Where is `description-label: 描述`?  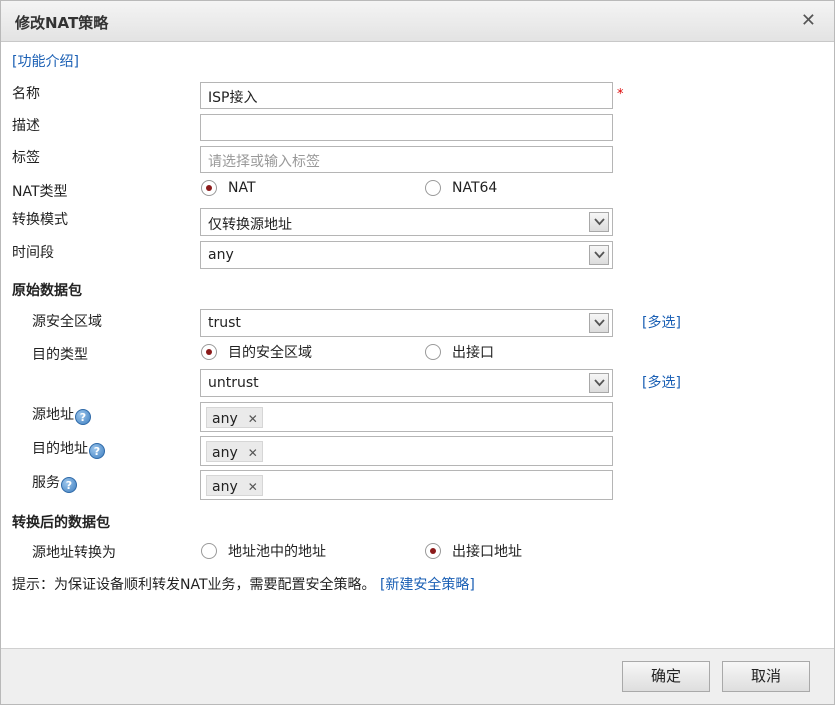 description-label: 描述 is located at coordinates (26, 126).